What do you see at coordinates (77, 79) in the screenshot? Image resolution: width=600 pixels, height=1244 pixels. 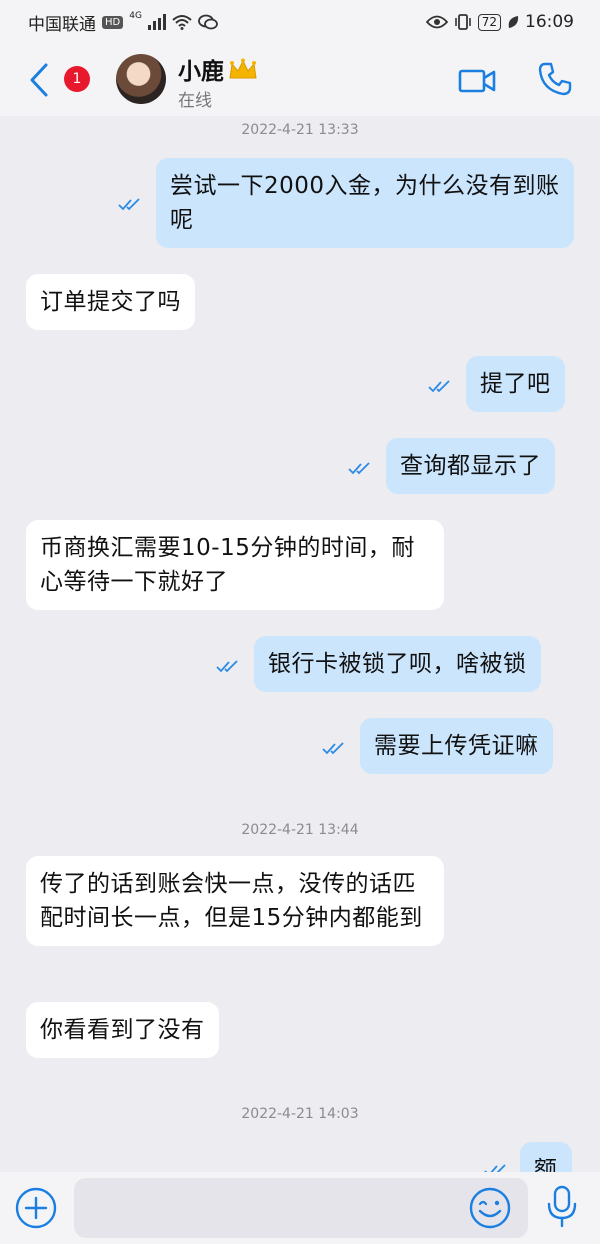 I see `unread-badge: 1` at bounding box center [77, 79].